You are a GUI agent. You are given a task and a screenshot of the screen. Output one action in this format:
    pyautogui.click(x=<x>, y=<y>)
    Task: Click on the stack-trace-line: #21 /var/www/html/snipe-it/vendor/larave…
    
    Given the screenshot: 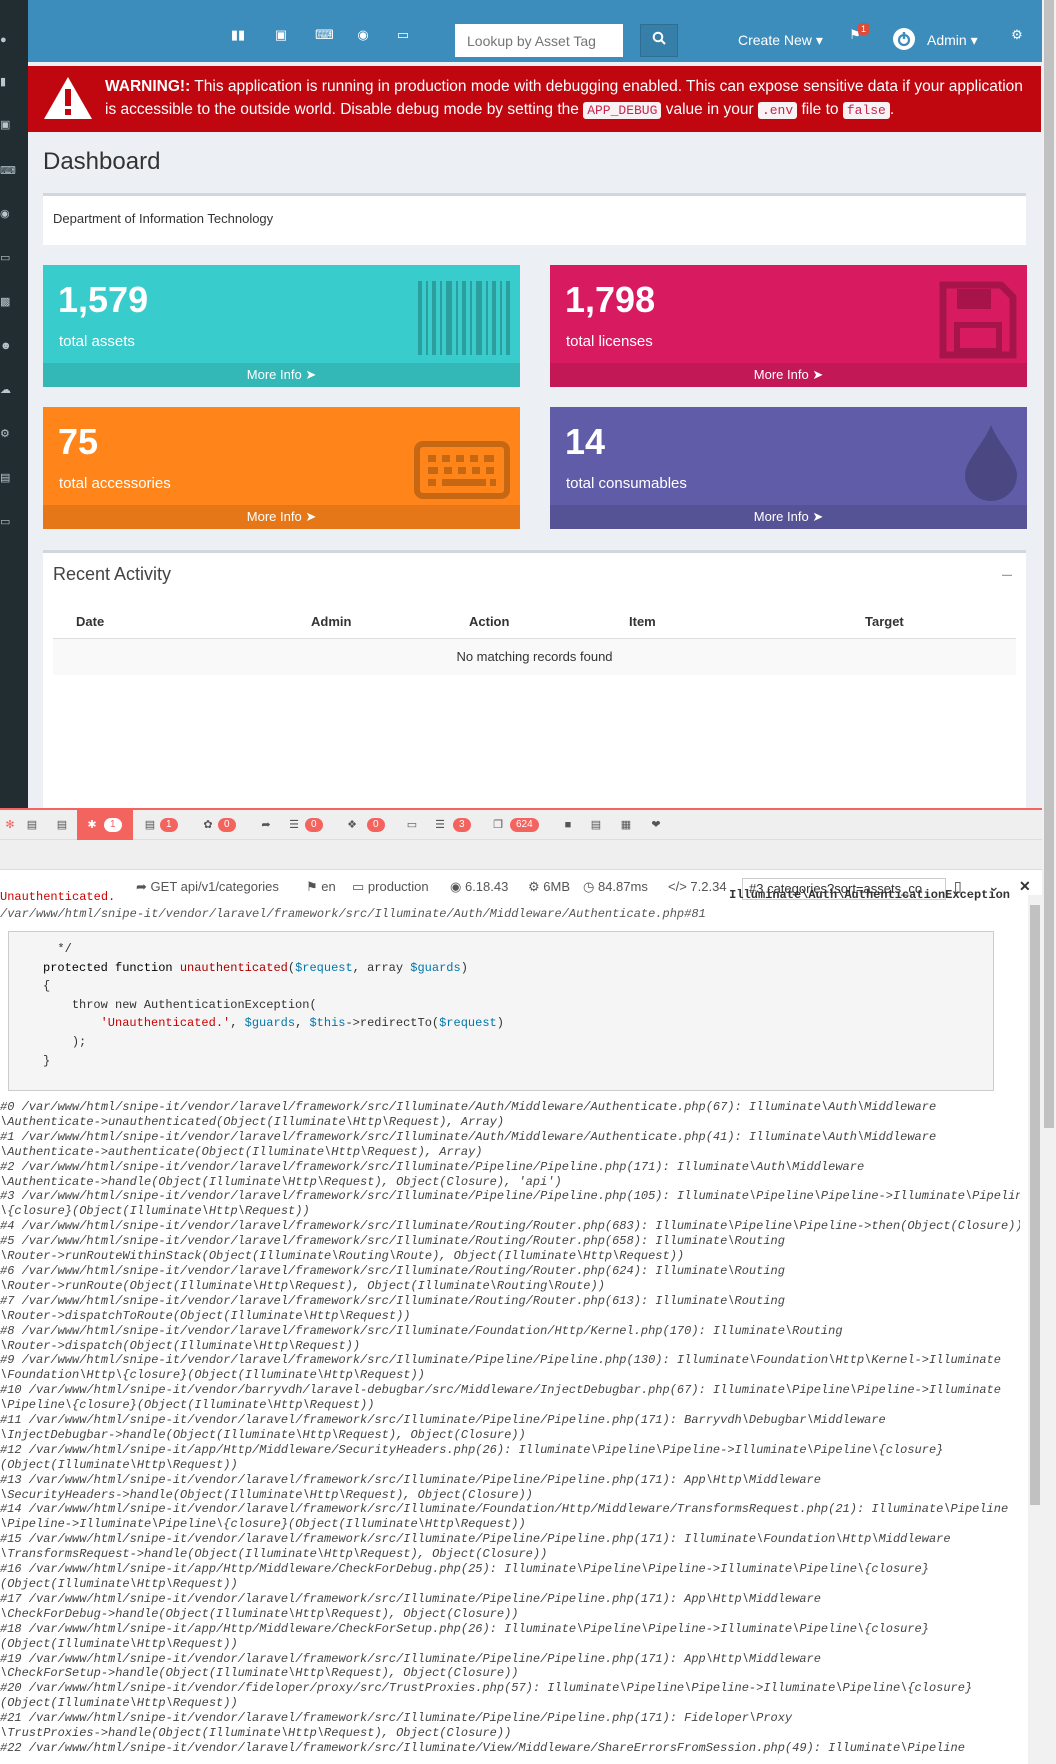 What is the action you would take?
    pyautogui.click(x=396, y=1718)
    